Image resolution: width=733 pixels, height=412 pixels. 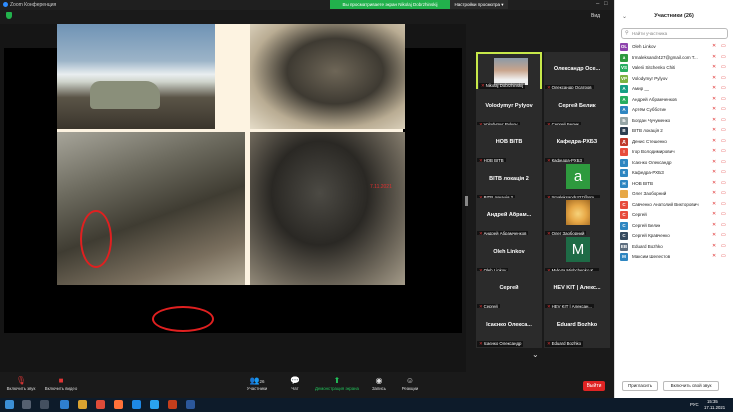 I want to click on video-tile: Eduard Bozhko ✕Eduard Bozhko, so click(x=577, y=327).